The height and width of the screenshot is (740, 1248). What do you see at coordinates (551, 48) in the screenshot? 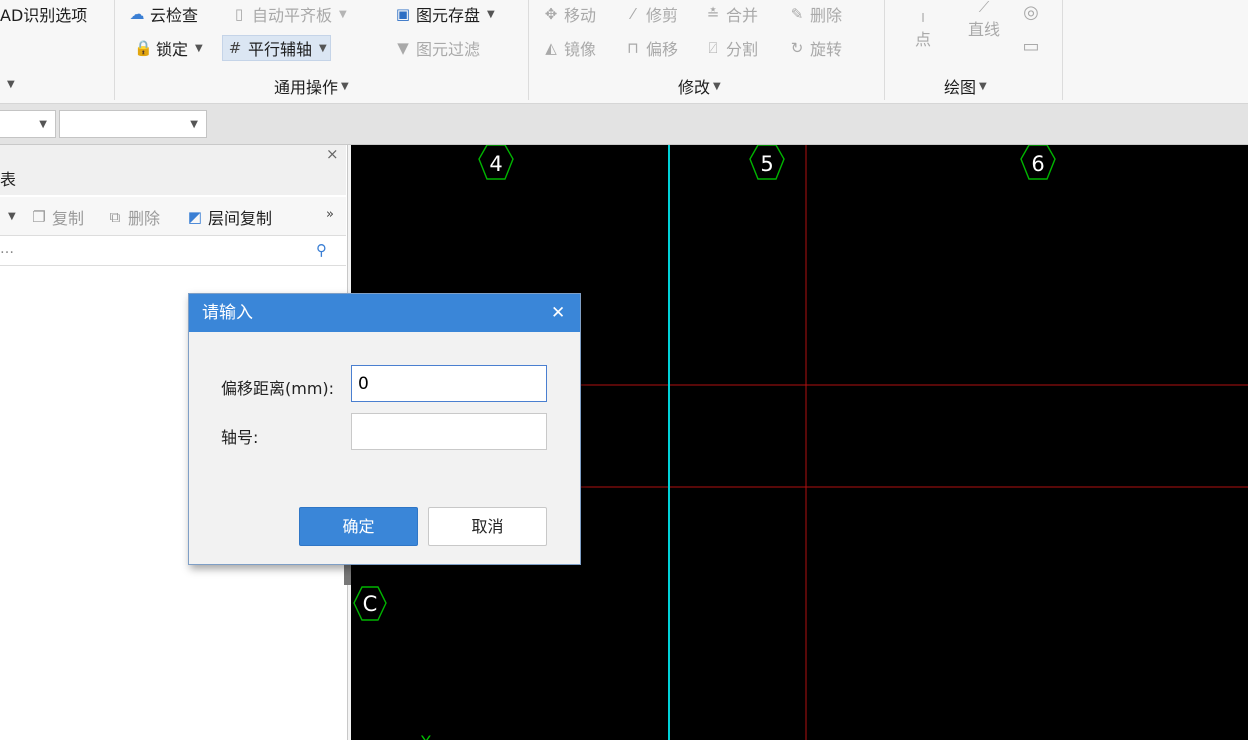
I see `mirror-icon: ◭` at bounding box center [551, 48].